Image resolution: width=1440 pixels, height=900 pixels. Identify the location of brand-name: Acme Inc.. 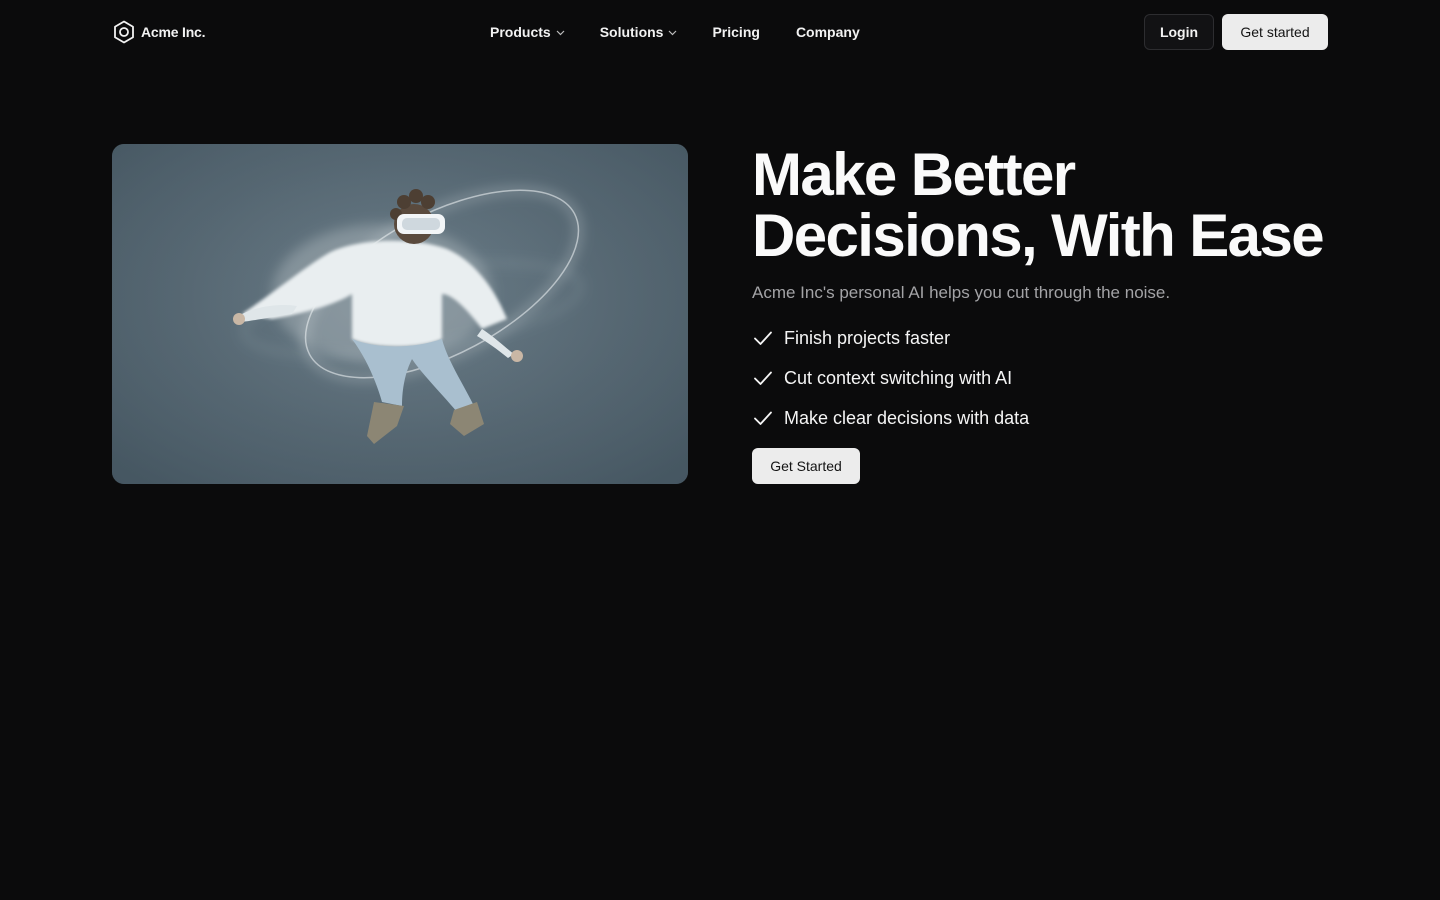
(173, 32).